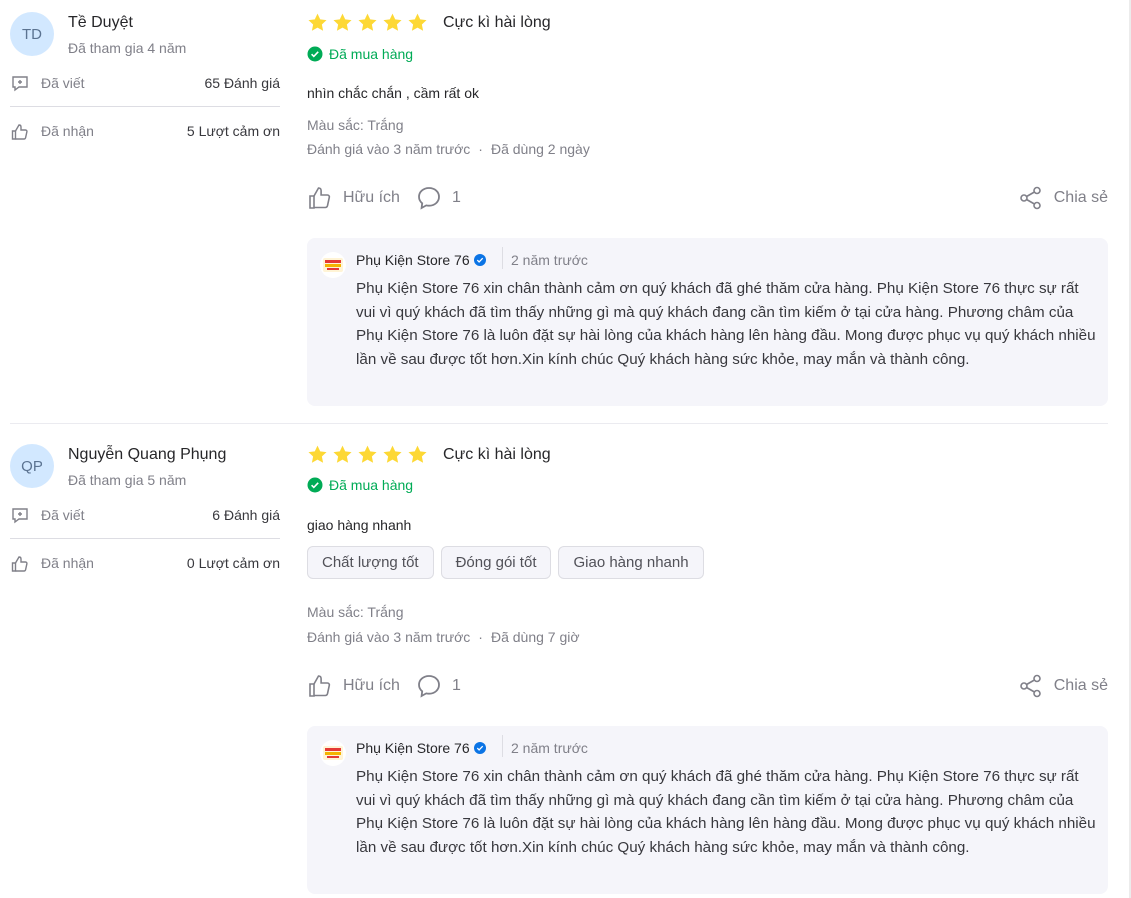  Describe the element at coordinates (147, 454) in the screenshot. I see `reviewer-name: Nguyễn Quang Phụng` at that location.